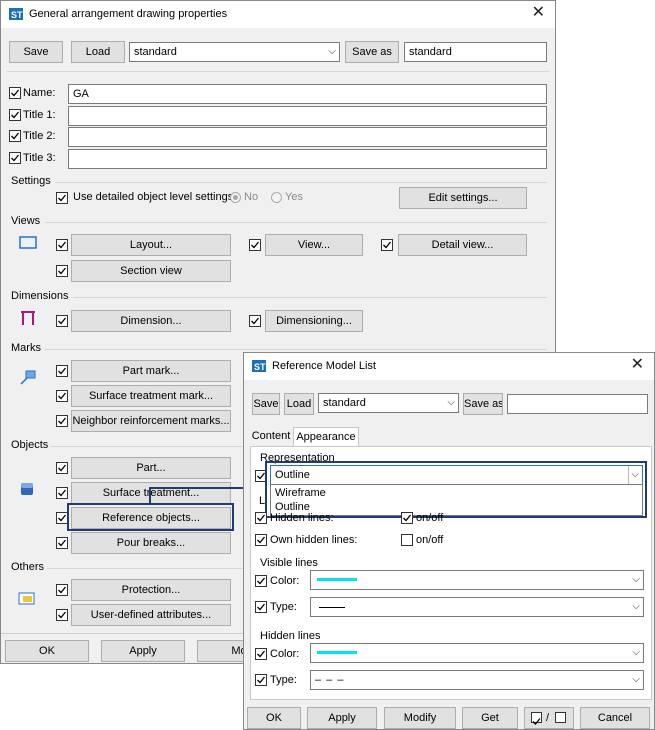 This screenshot has height=730, width=655. What do you see at coordinates (615, 718) in the screenshot?
I see `ref-cancel-button: Cancel` at bounding box center [615, 718].